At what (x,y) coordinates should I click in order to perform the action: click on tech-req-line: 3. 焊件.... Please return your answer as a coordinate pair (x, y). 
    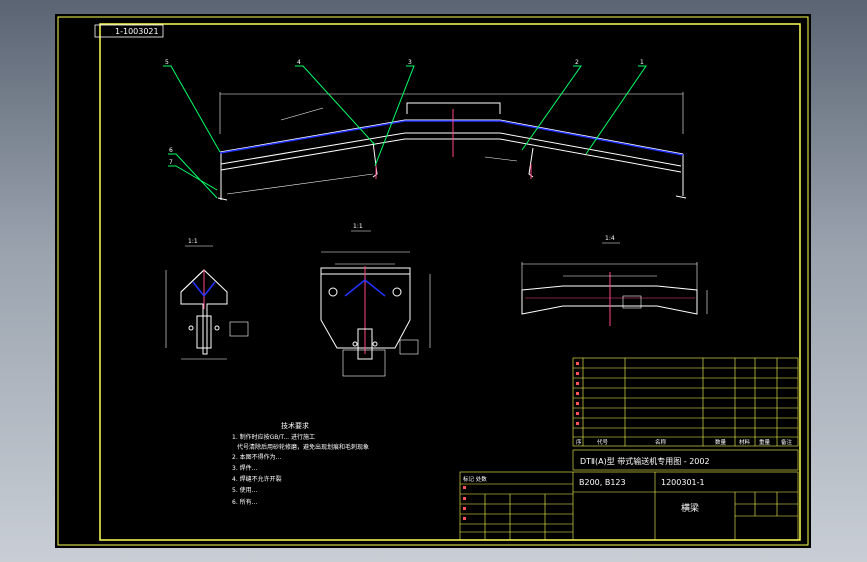
    Looking at the image, I should click on (244, 468).